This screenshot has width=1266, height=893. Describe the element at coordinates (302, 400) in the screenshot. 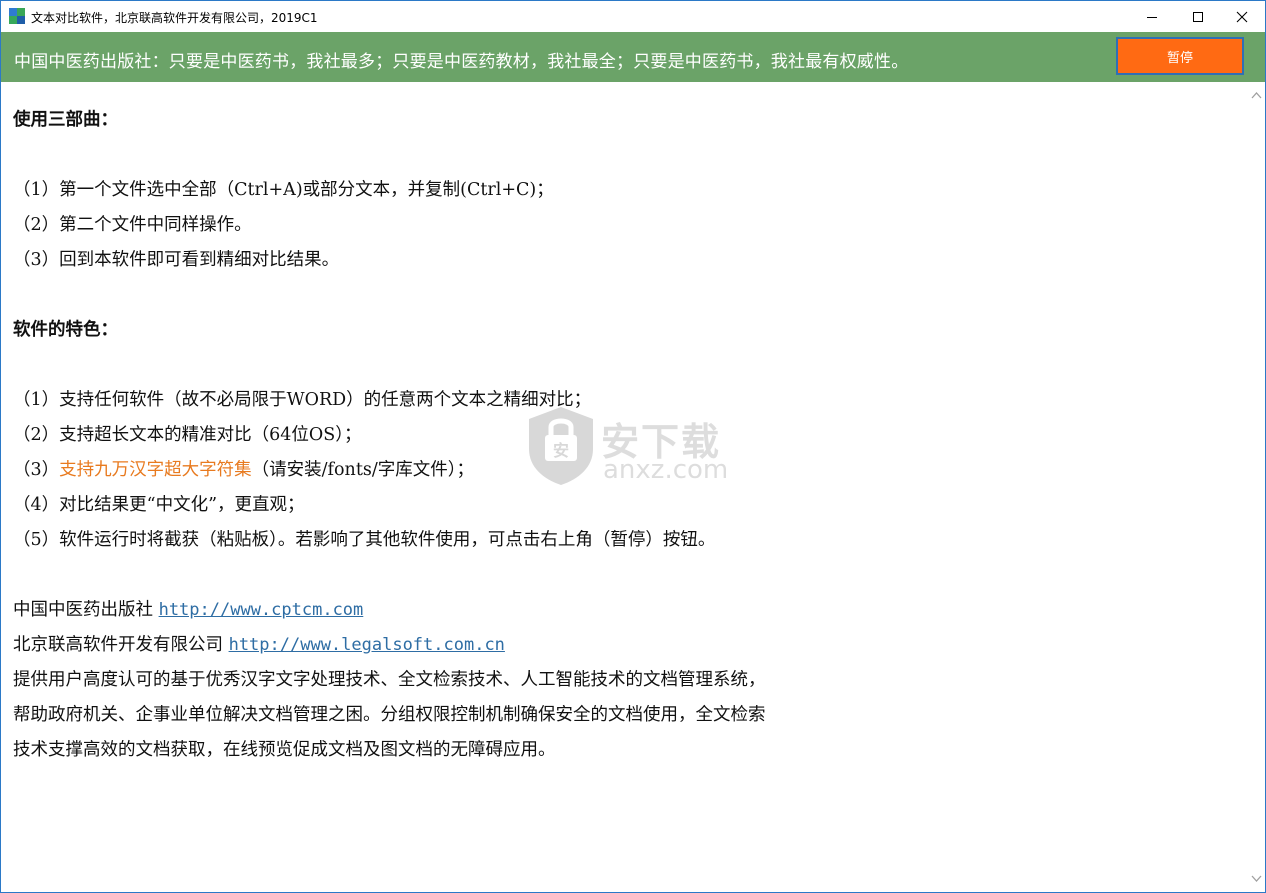

I see `feature-item: （1）支持任何软件（故不必局限于WORD）的任意两个文本之精细对比；` at that location.